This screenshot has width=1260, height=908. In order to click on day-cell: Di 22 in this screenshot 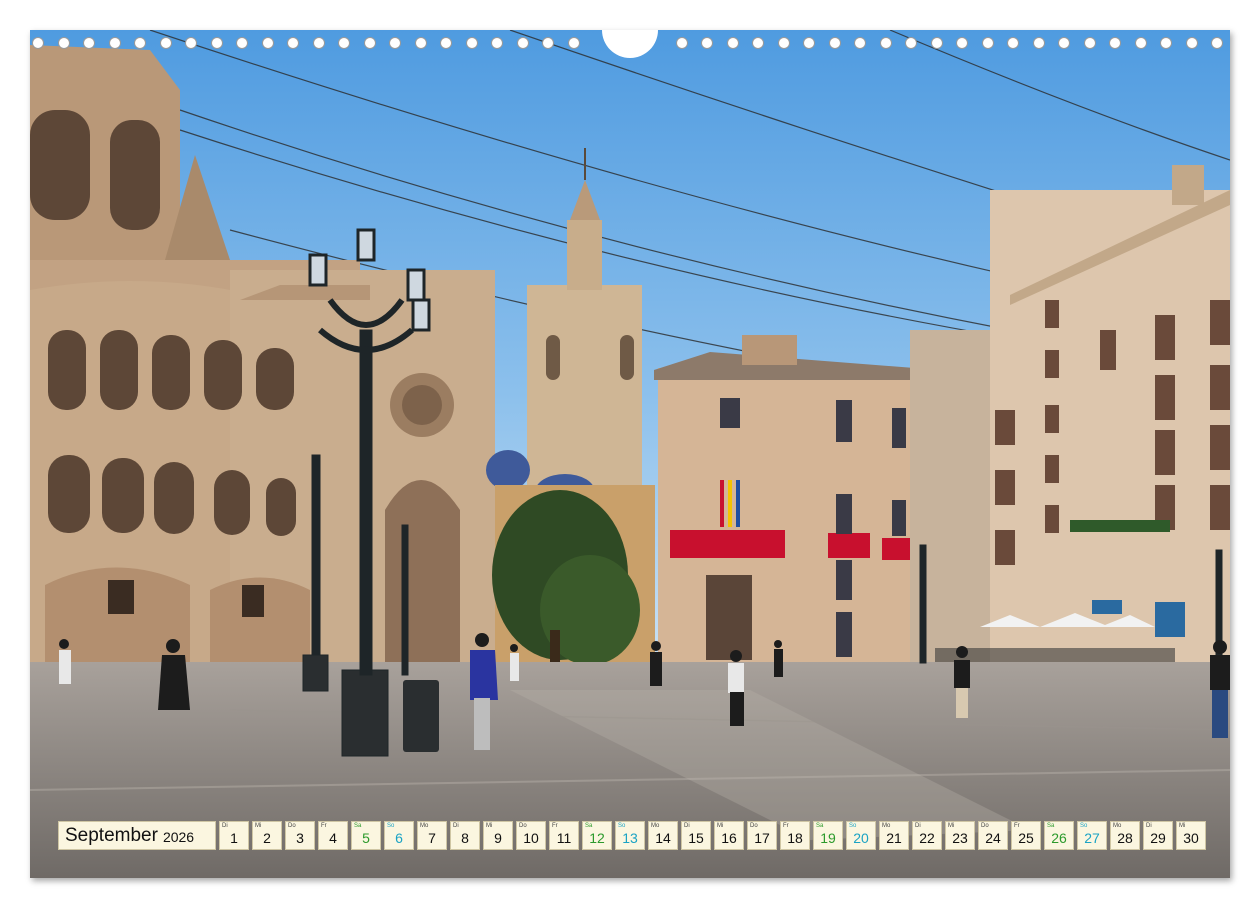, I will do `click(927, 835)`.